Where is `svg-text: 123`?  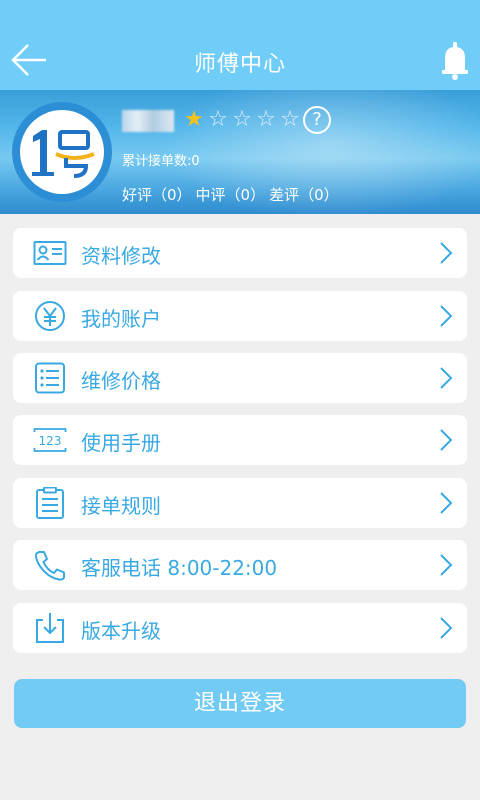
svg-text: 123 is located at coordinates (50, 441).